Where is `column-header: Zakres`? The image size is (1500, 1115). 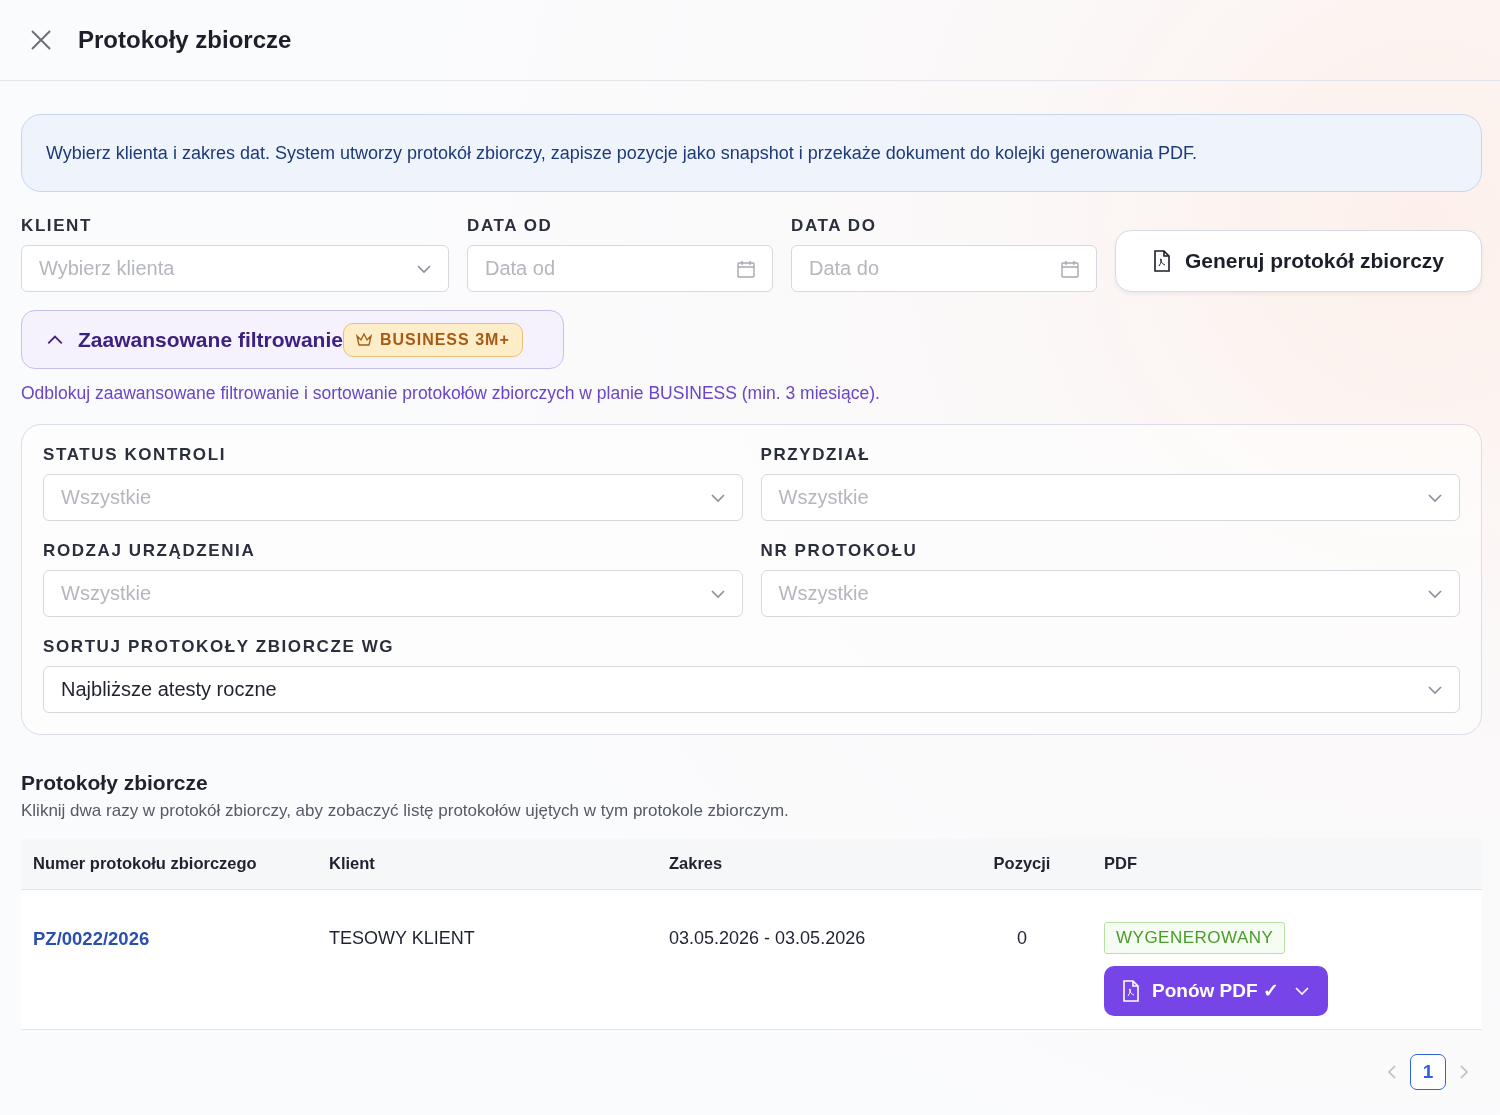
column-header: Zakres is located at coordinates (804, 864).